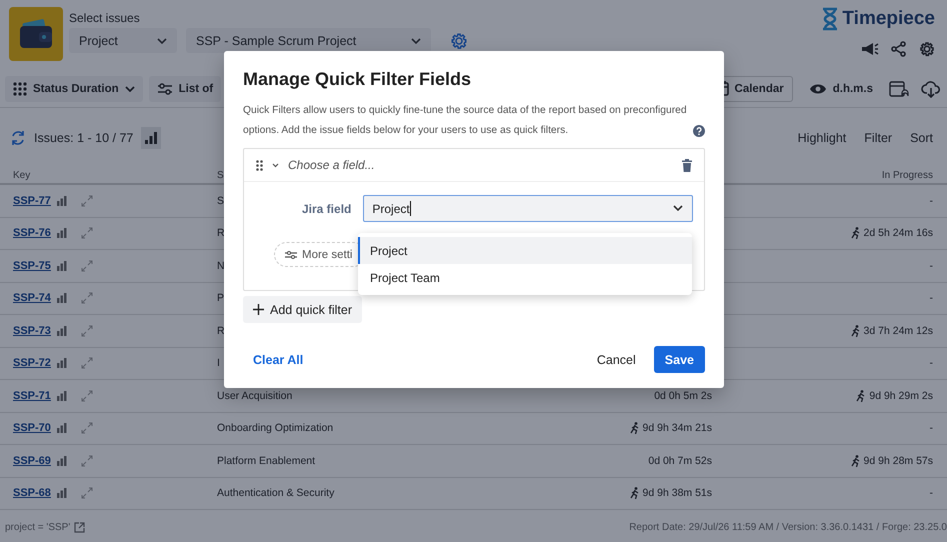  What do you see at coordinates (891, 460) in the screenshot?
I see `duration-cell: 9d 9h 28m 57s` at bounding box center [891, 460].